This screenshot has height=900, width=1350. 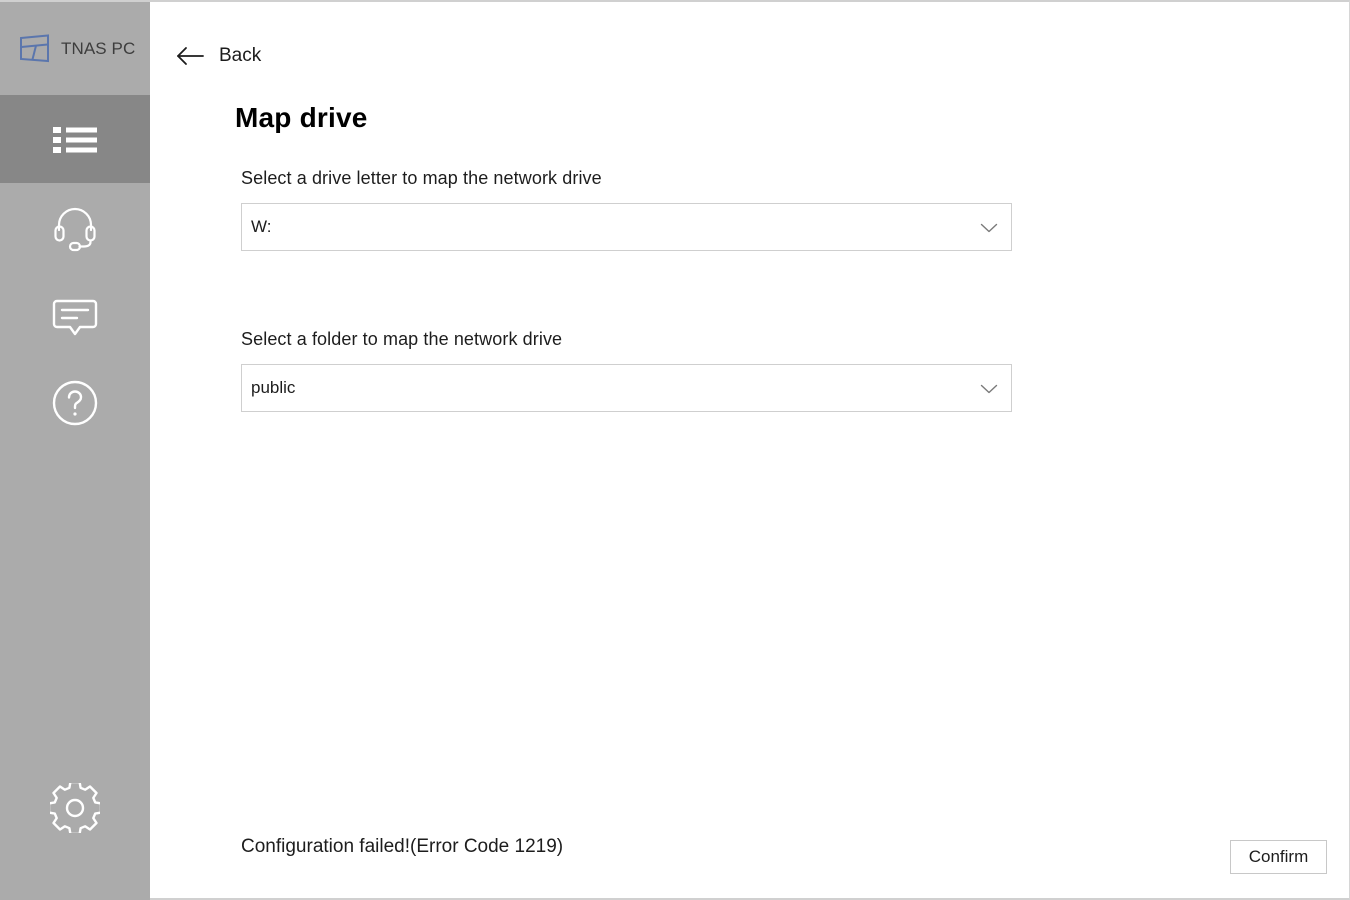 I want to click on sidebar-item-feedback, so click(x=75, y=315).